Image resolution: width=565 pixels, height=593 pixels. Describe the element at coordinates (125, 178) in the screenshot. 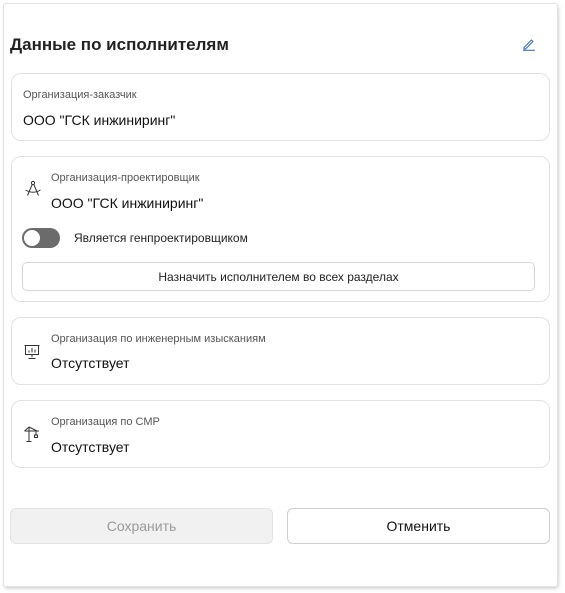

I see `designer-label: Организация-проектировщик` at that location.